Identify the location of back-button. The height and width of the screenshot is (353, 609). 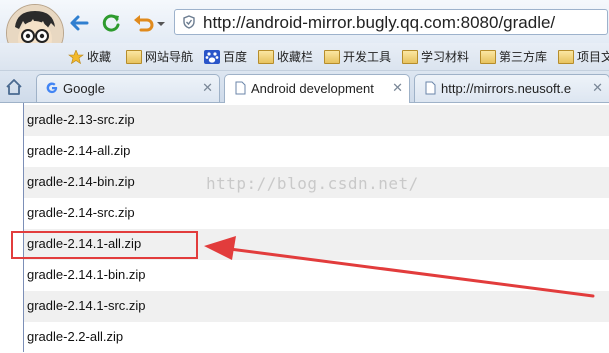
(79, 23).